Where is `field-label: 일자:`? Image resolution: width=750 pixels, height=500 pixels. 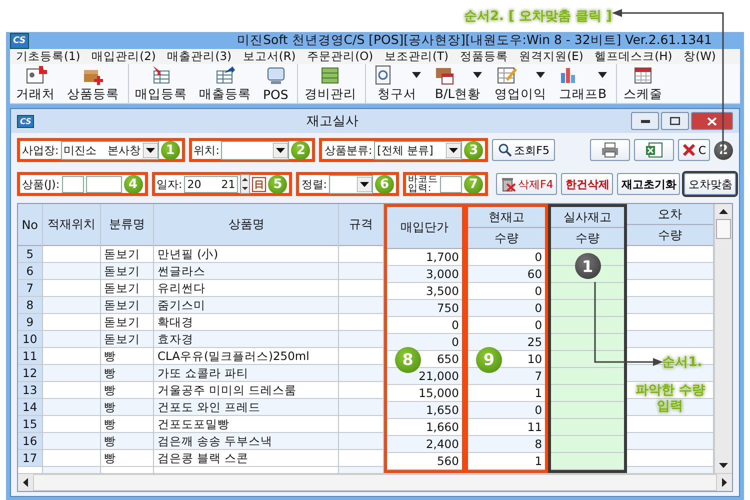 field-label: 일자: is located at coordinates (169, 184).